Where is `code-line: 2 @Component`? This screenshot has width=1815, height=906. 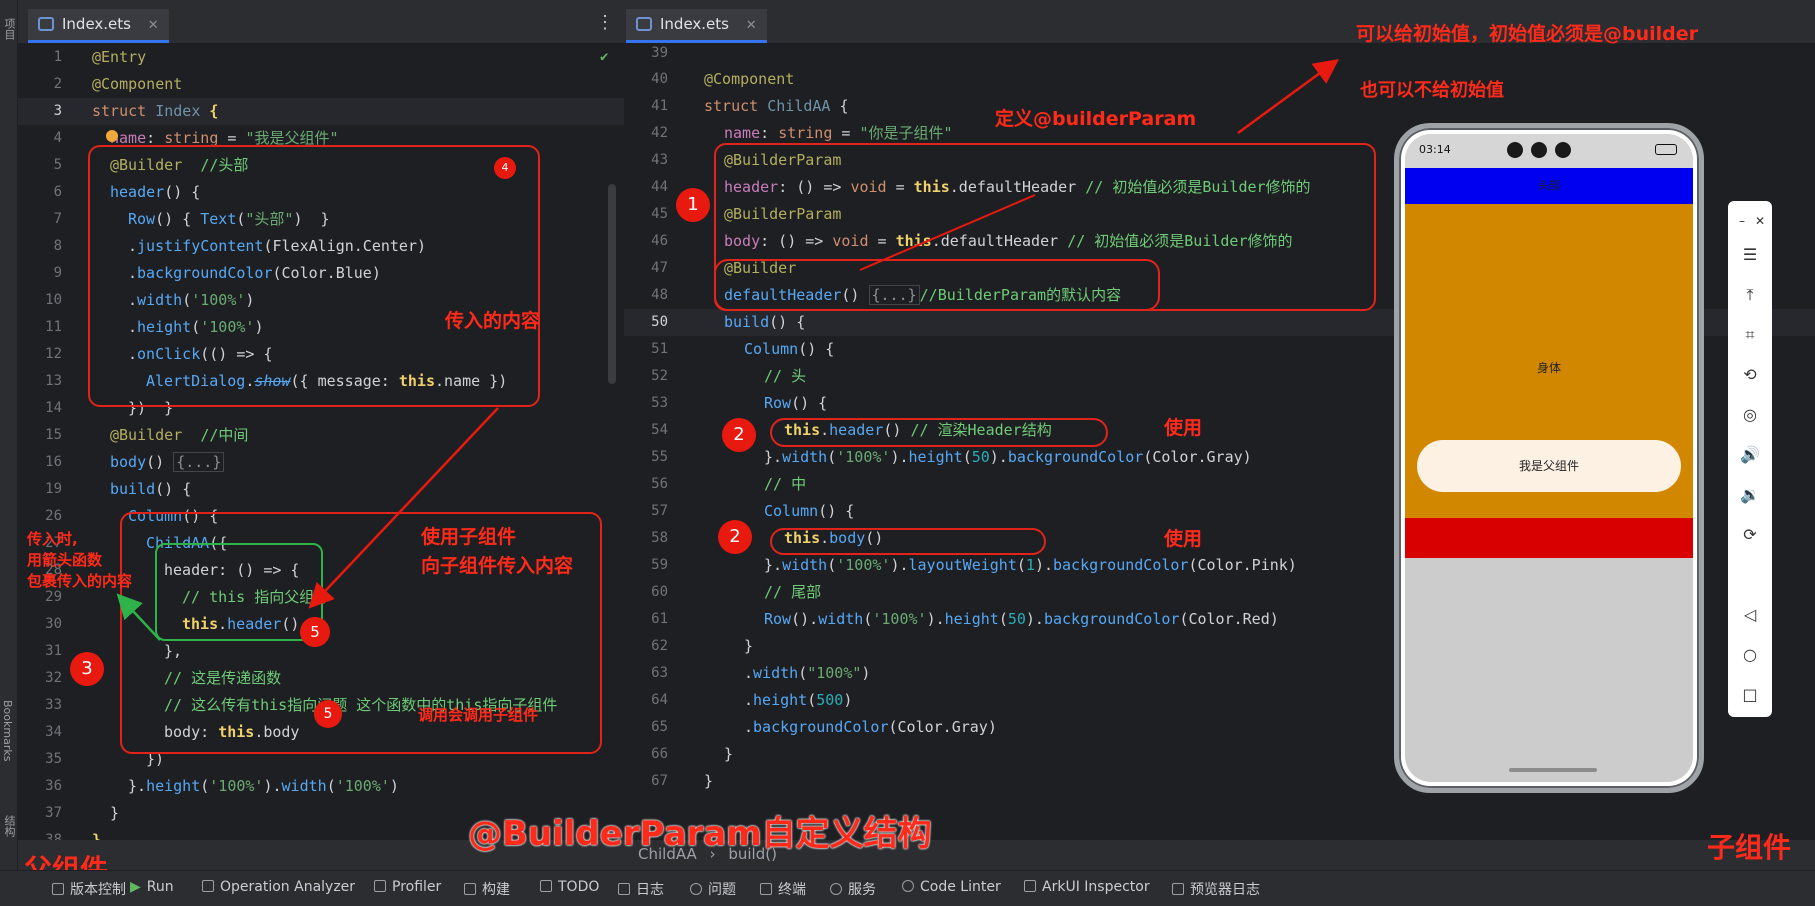
code-line: 2 @Component is located at coordinates (118, 84).